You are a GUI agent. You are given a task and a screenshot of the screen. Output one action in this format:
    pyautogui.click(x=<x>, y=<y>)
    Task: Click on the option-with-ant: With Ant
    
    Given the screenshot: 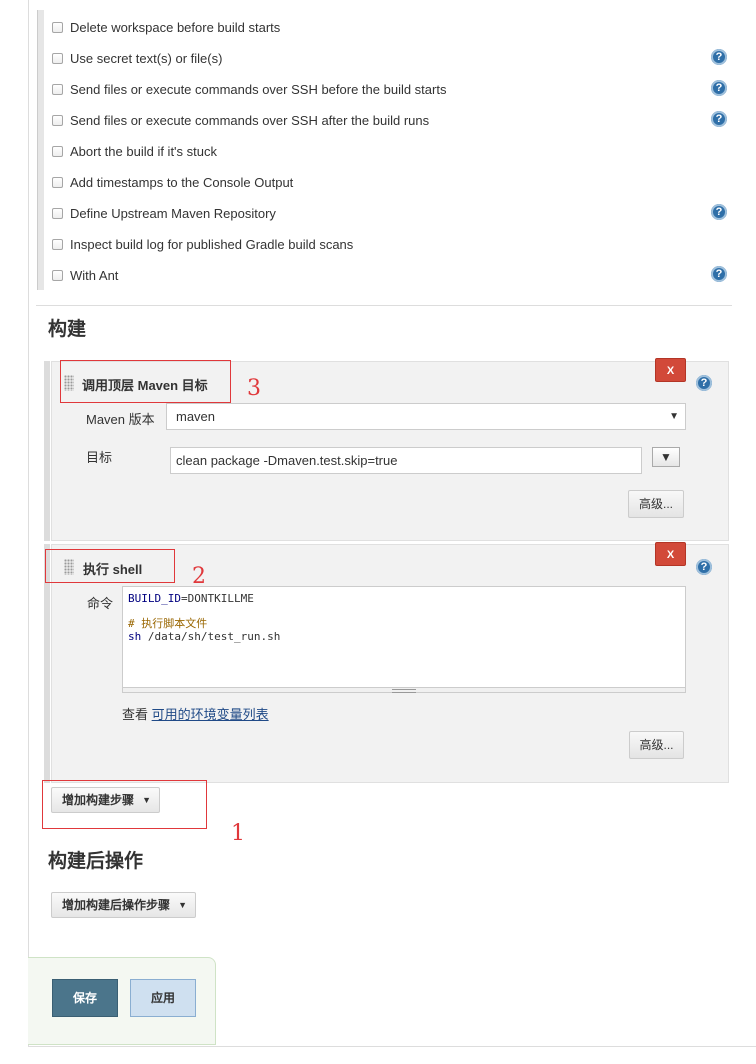 What is the action you would take?
    pyautogui.click(x=85, y=275)
    